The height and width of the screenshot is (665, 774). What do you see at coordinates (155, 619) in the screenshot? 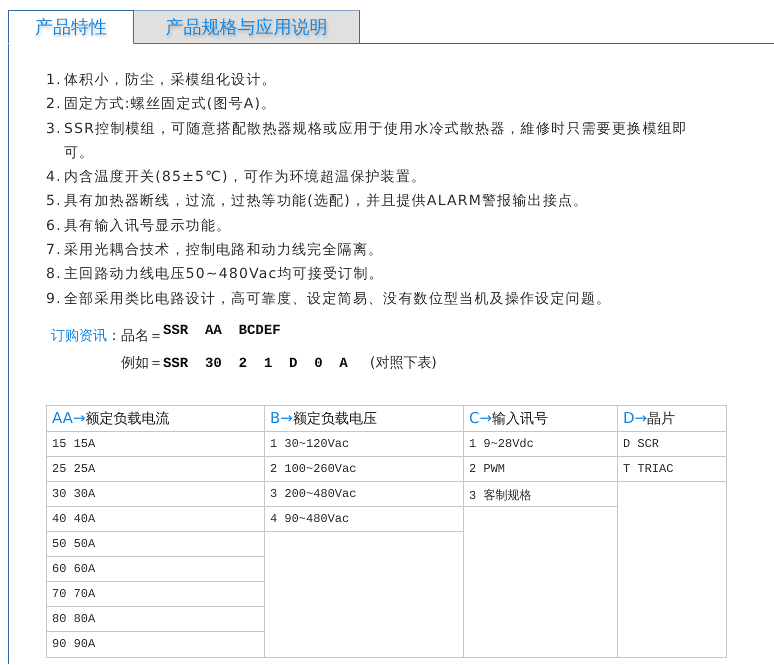
I see `table-cell: 80 80A` at bounding box center [155, 619].